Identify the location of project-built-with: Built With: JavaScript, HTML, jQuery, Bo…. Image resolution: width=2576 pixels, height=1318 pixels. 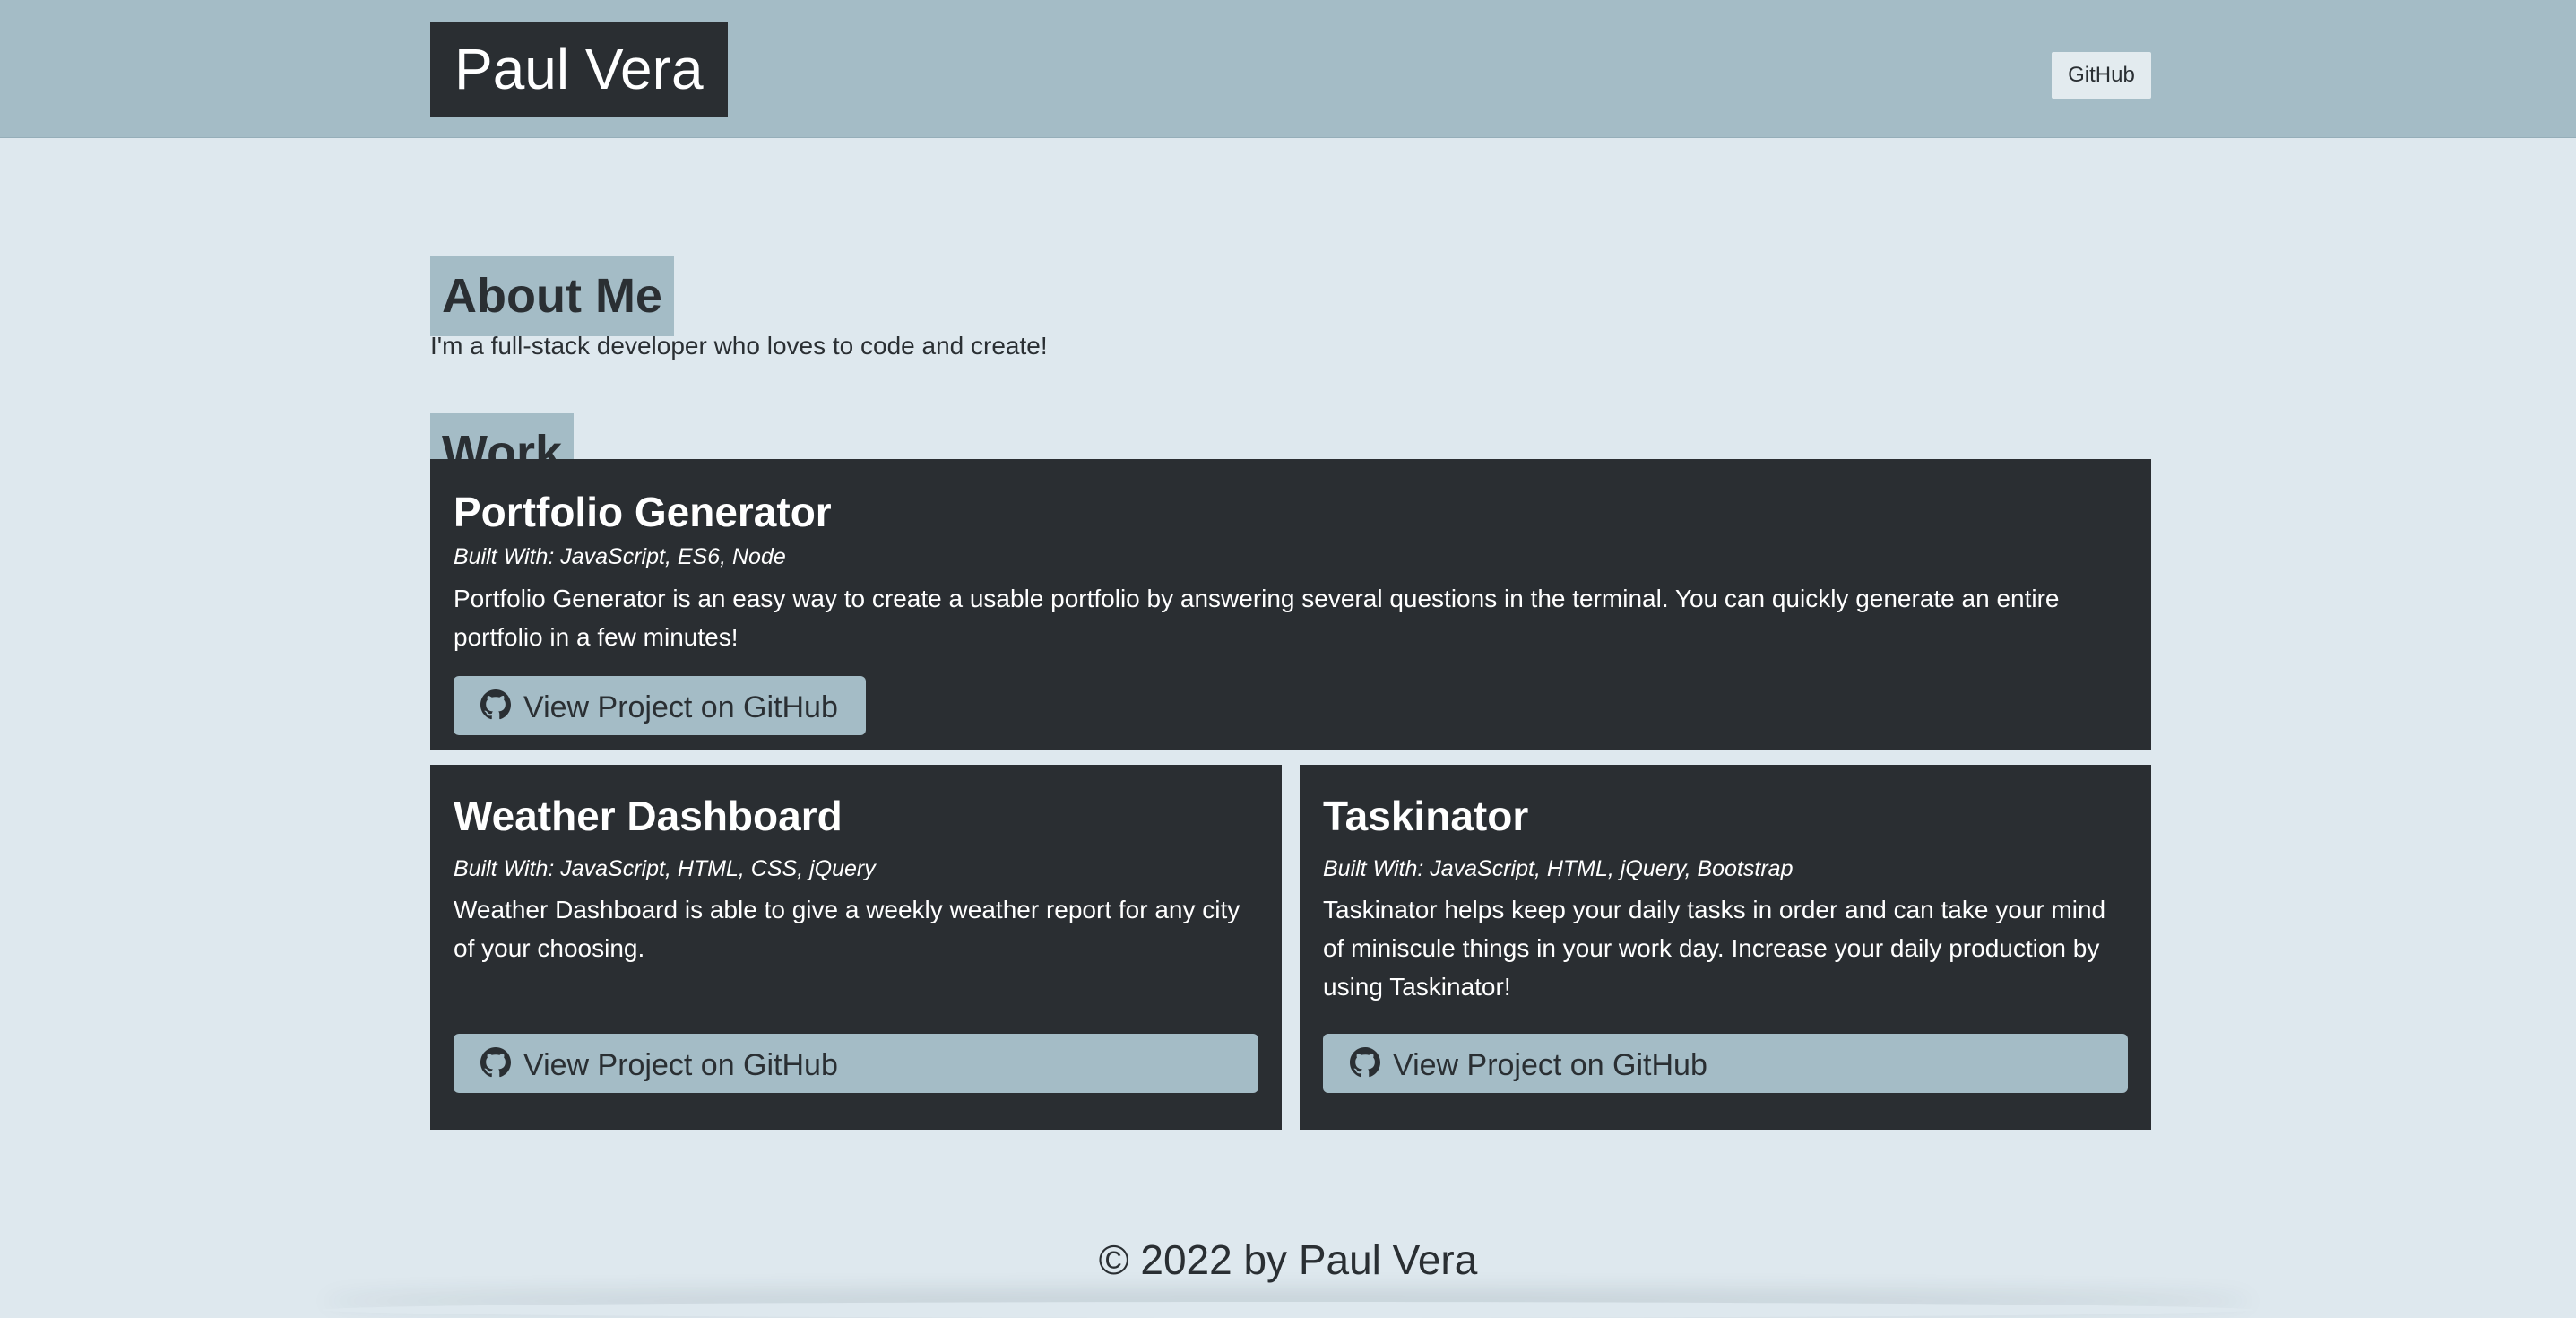
(1558, 869).